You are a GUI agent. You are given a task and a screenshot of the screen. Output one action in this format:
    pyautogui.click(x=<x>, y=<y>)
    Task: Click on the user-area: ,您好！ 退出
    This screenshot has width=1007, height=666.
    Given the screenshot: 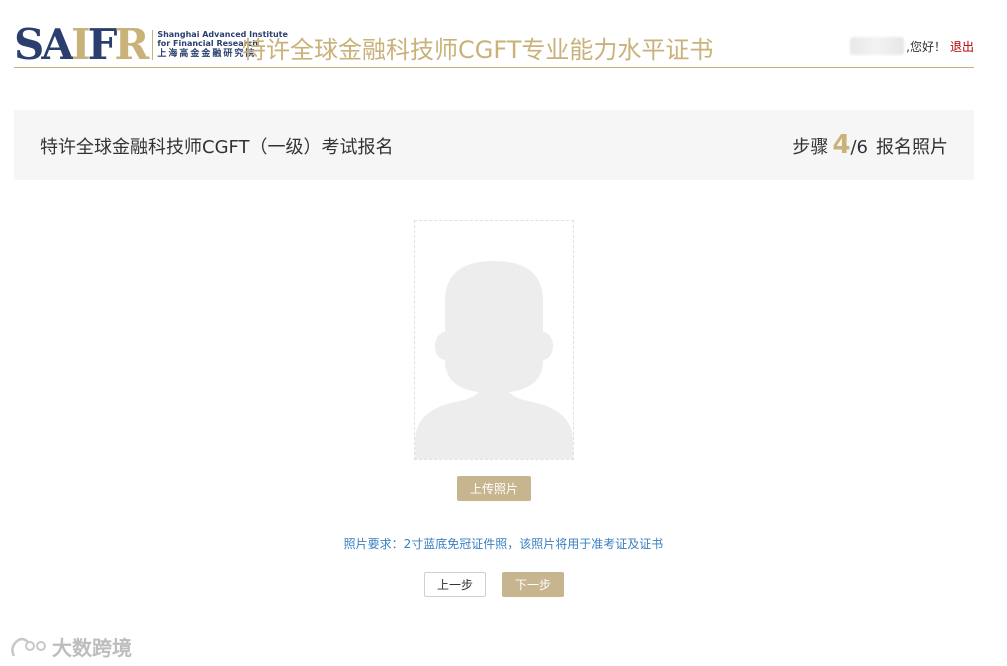 What is the action you would take?
    pyautogui.click(x=912, y=46)
    